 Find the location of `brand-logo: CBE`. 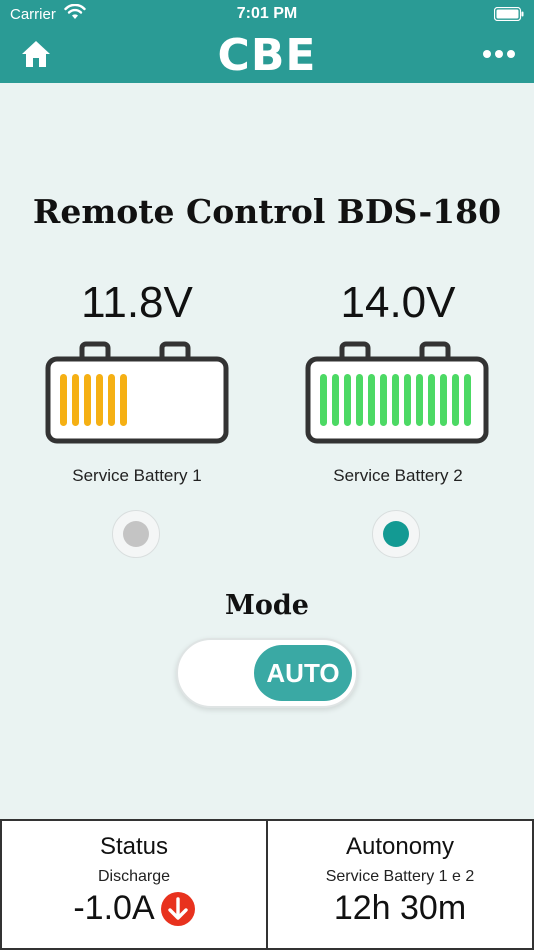

brand-logo: CBE is located at coordinates (267, 55).